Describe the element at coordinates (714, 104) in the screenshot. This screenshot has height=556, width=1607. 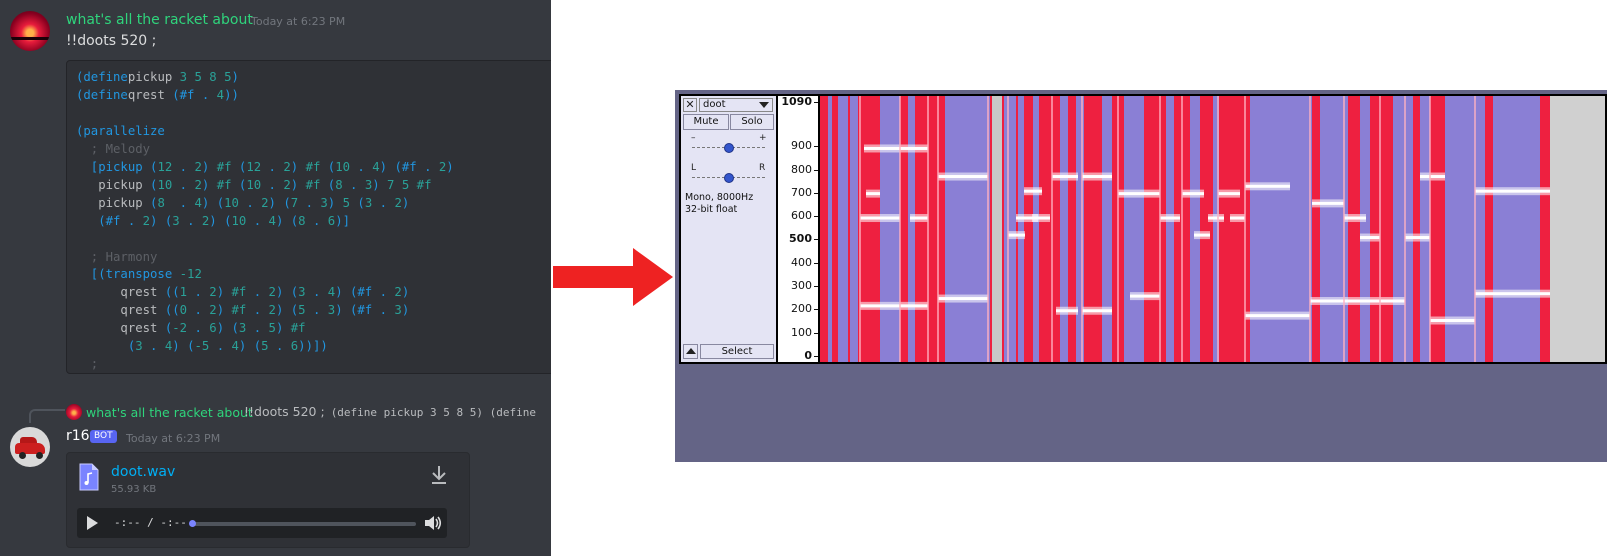
I see `track-name: doot` at that location.